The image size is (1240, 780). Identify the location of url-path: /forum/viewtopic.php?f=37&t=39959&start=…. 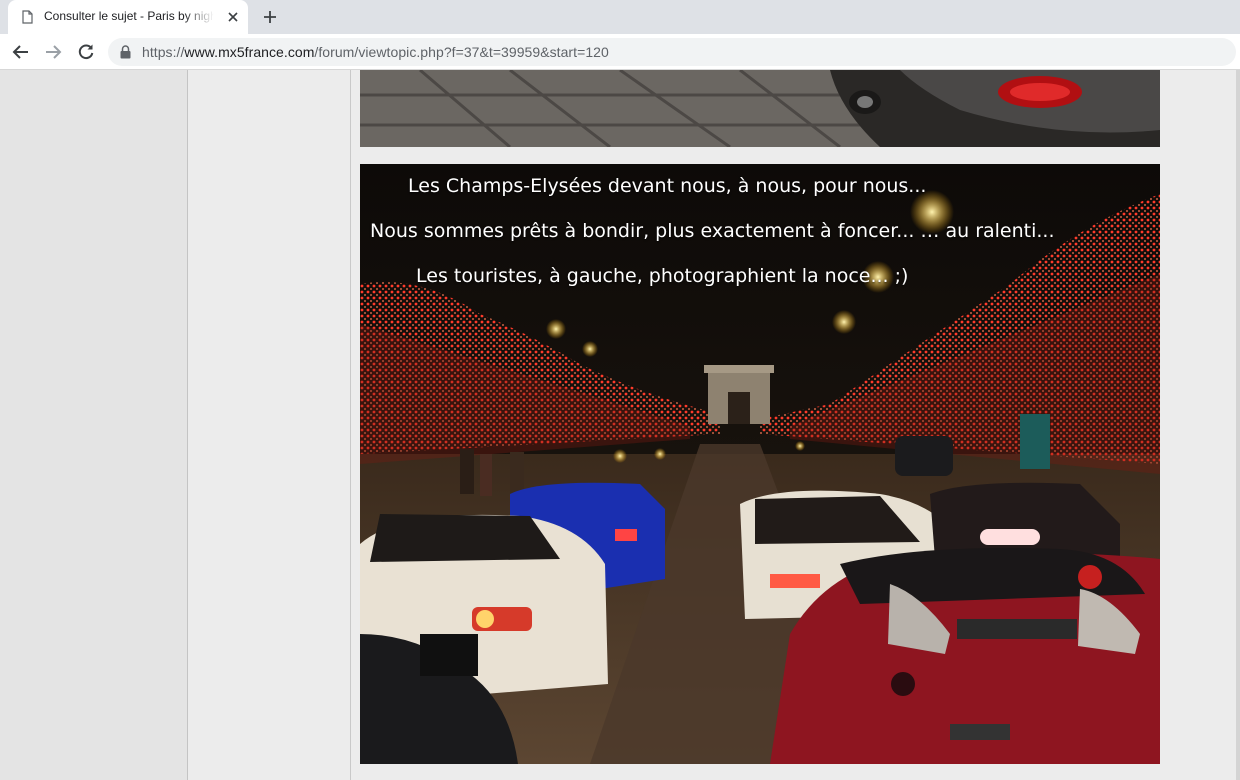
(461, 52).